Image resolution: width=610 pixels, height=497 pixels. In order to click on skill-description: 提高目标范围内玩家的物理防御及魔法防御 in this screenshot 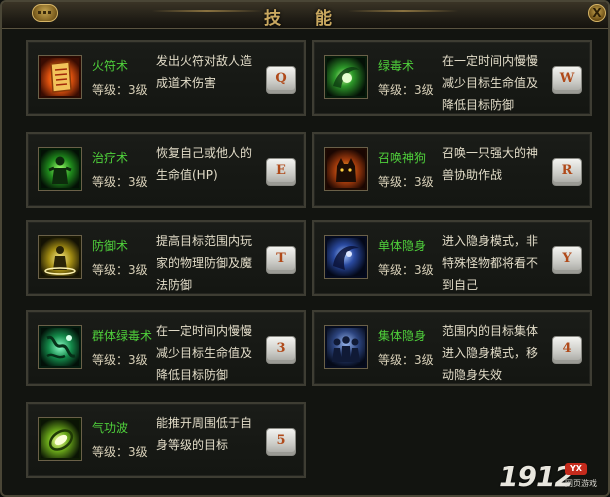, I will do `click(204, 263)`.